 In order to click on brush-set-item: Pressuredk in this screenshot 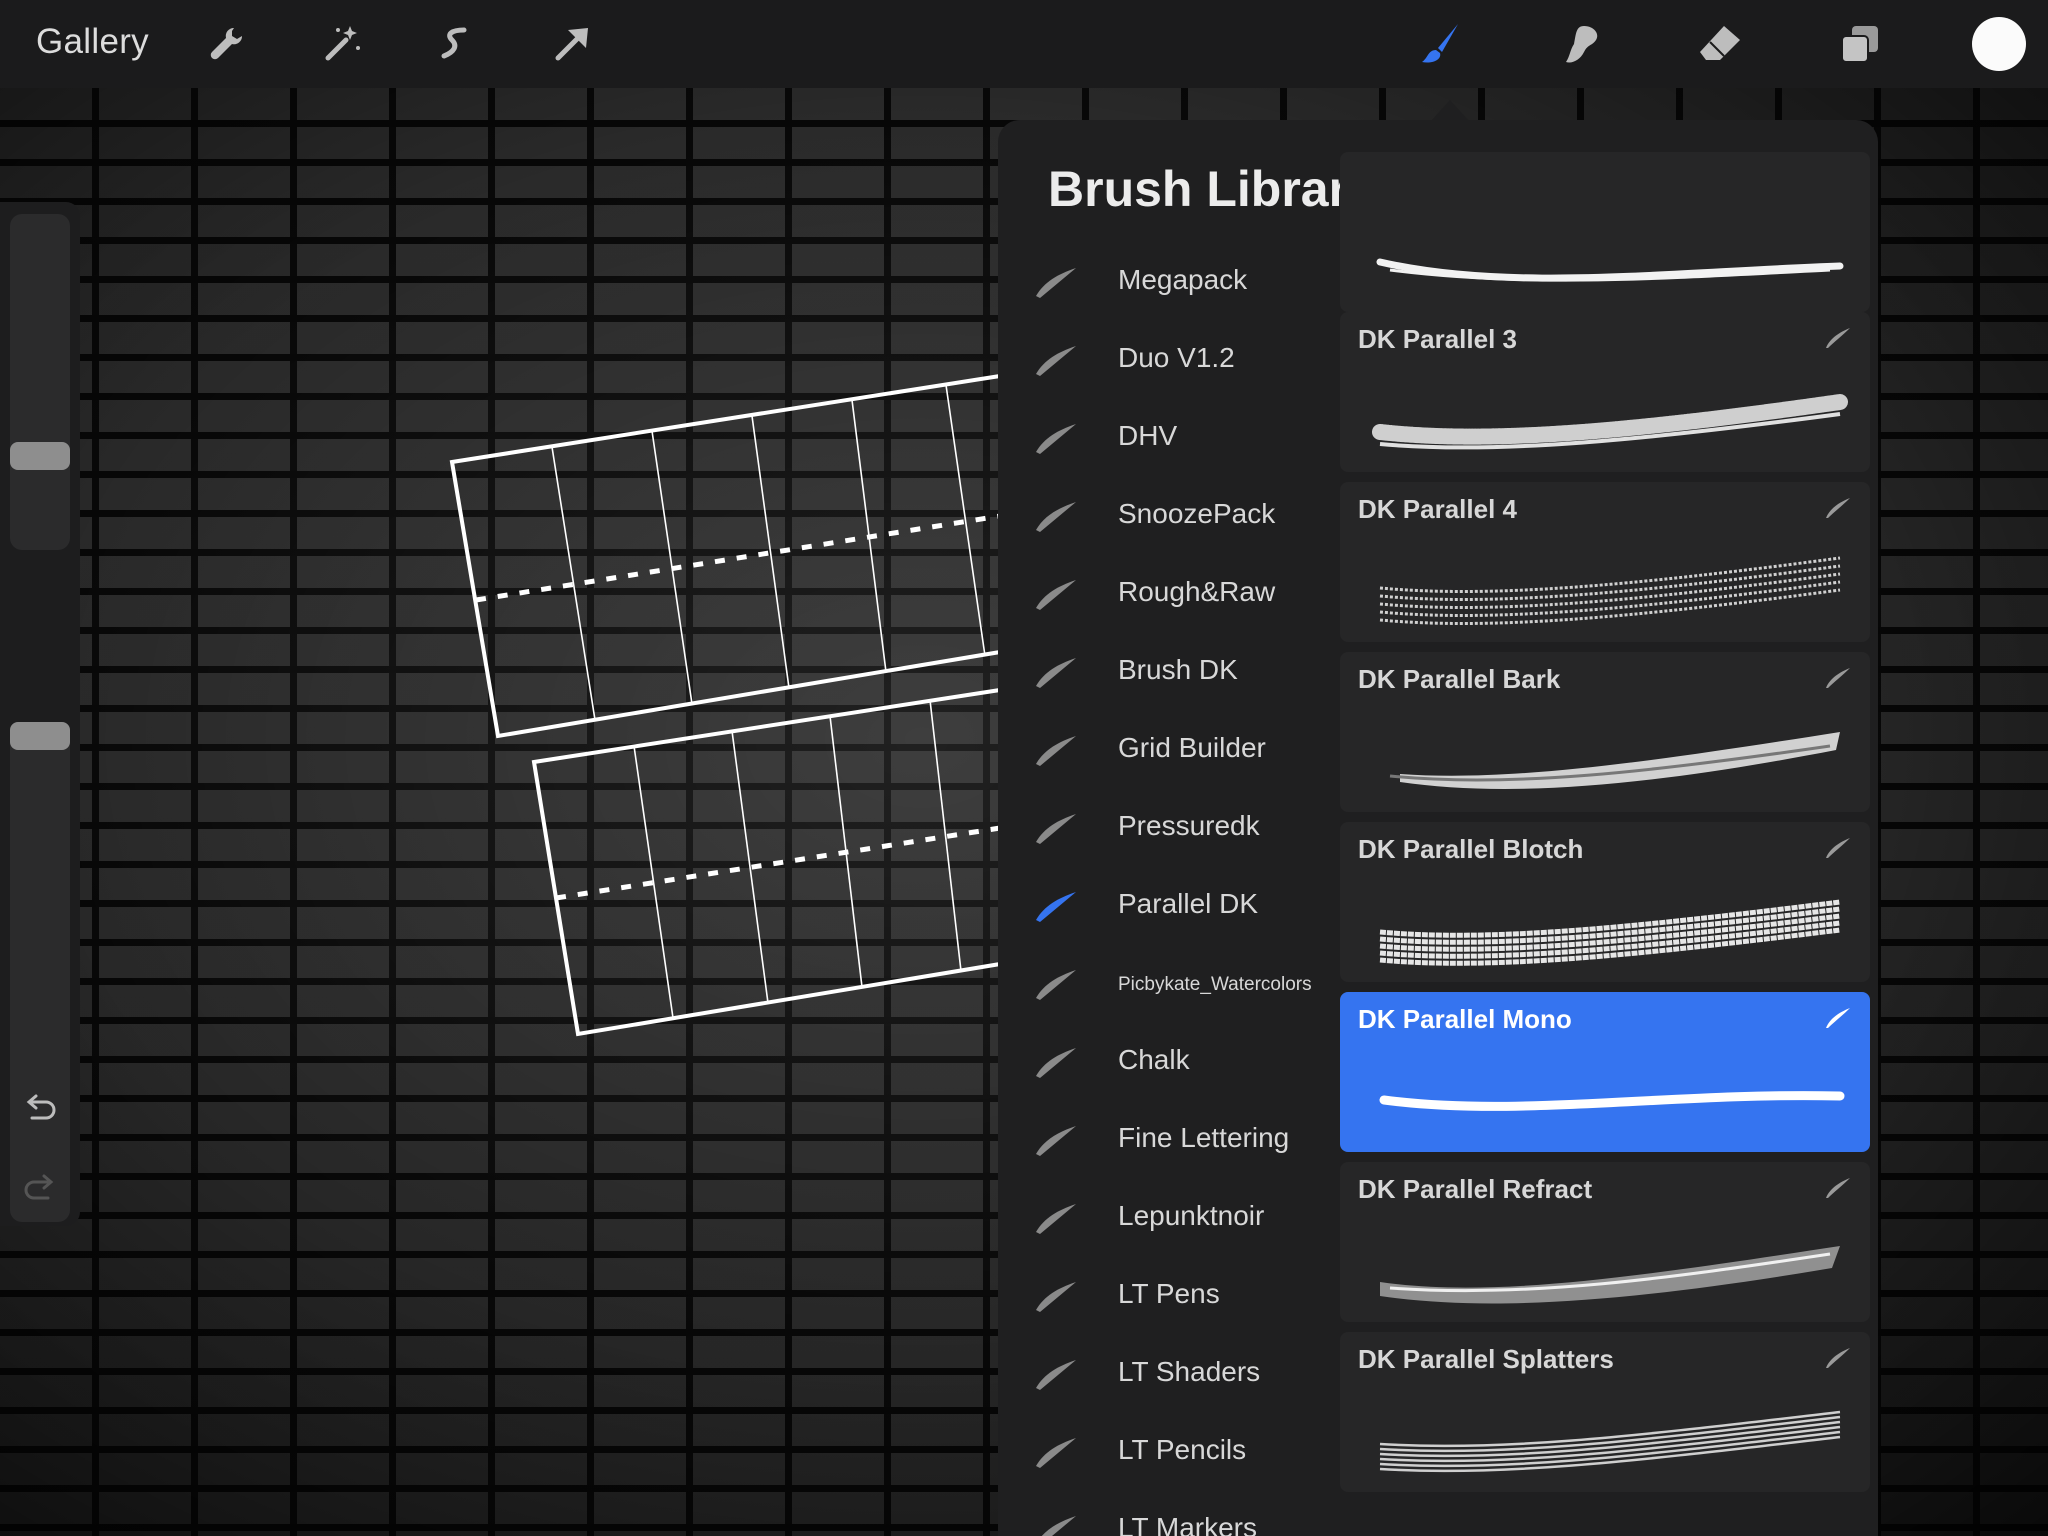, I will do `click(1168, 827)`.